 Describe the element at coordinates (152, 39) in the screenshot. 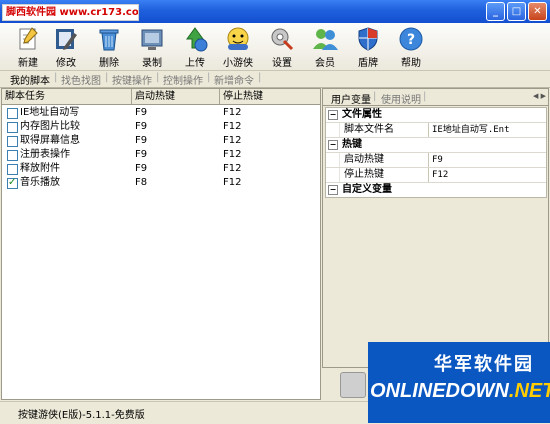

I see `record-icon` at that location.